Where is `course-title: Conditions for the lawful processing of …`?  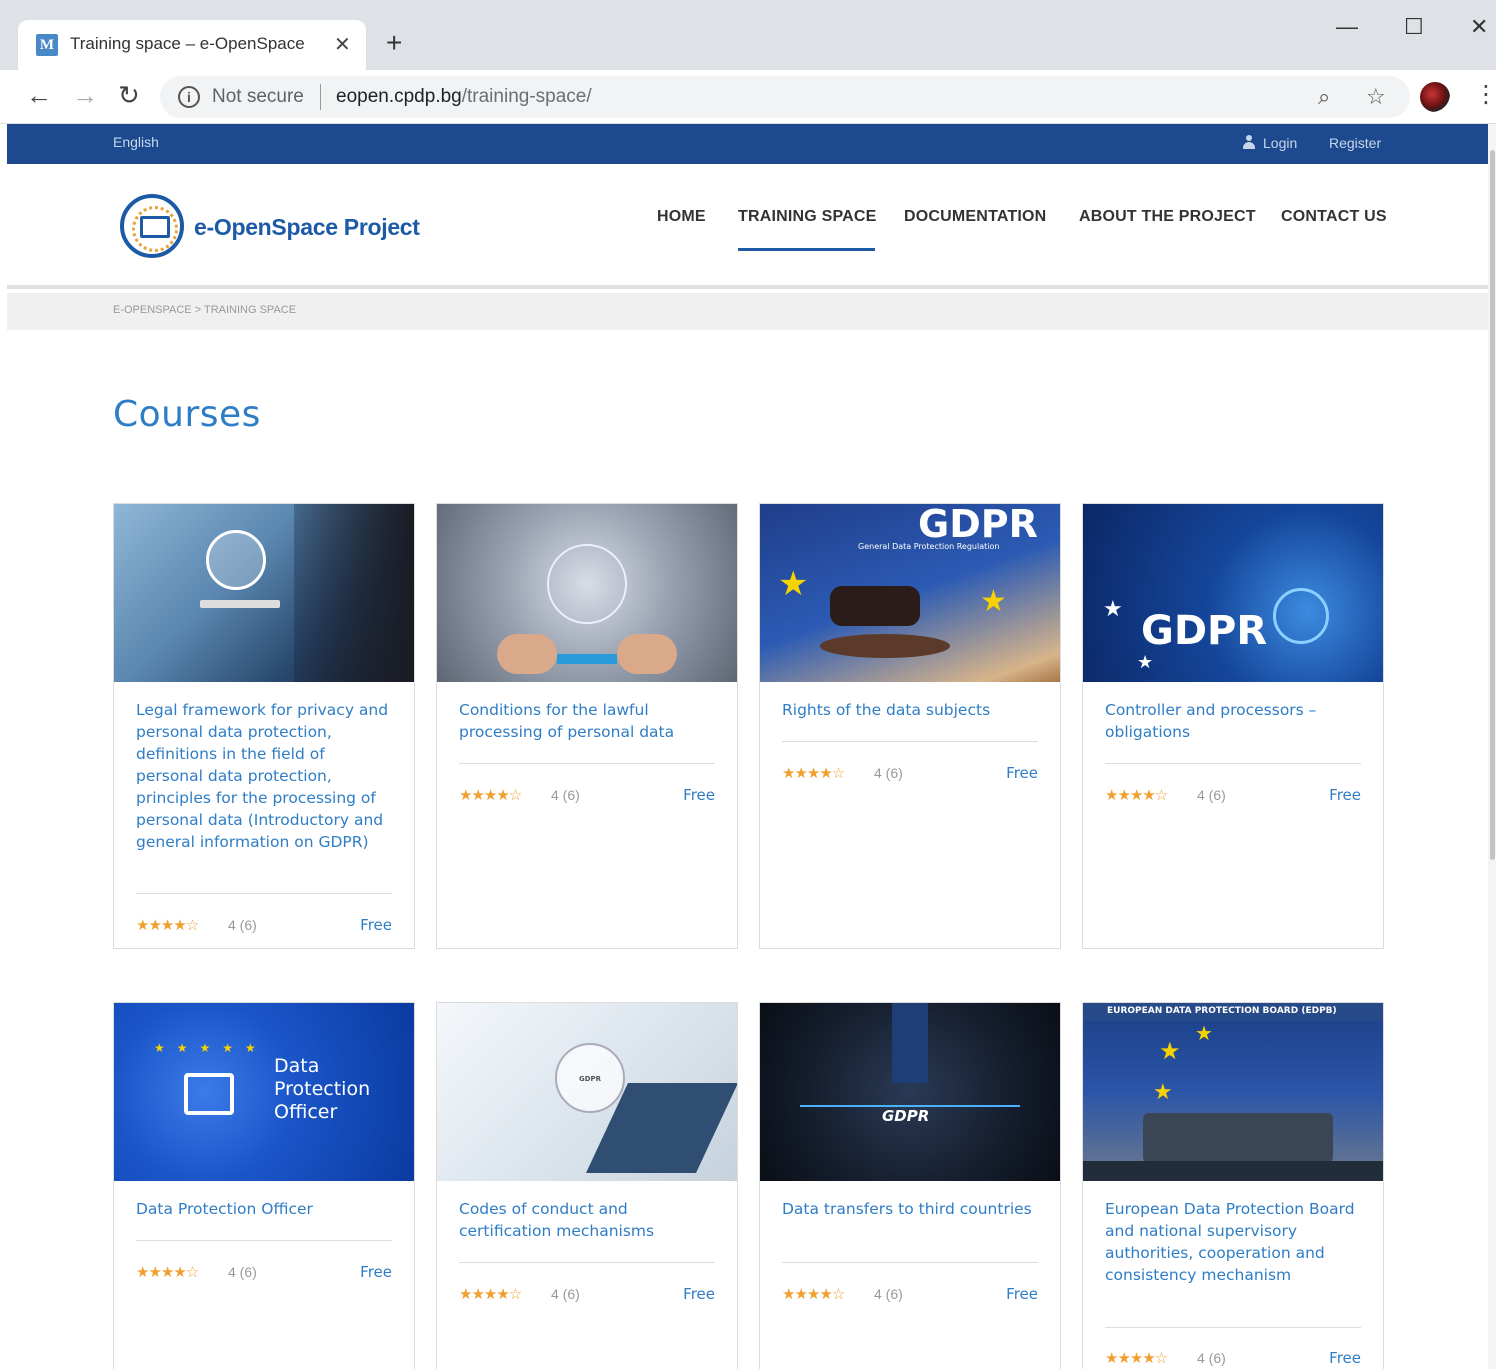
course-title: Conditions for the lawful processing of … is located at coordinates (589, 721).